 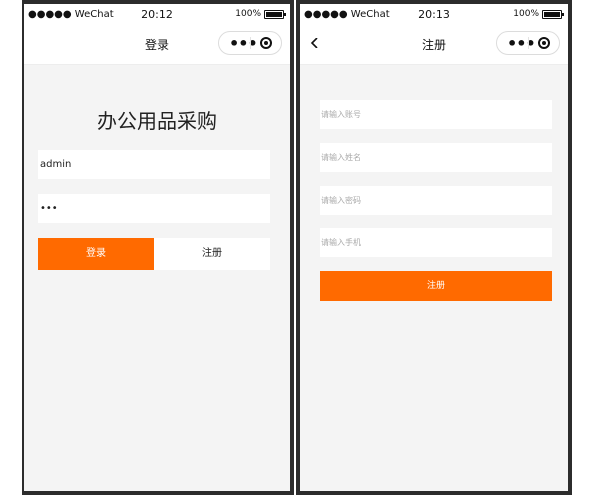 What do you see at coordinates (436, 157) in the screenshot?
I see `name-input: 请输入姓名` at bounding box center [436, 157].